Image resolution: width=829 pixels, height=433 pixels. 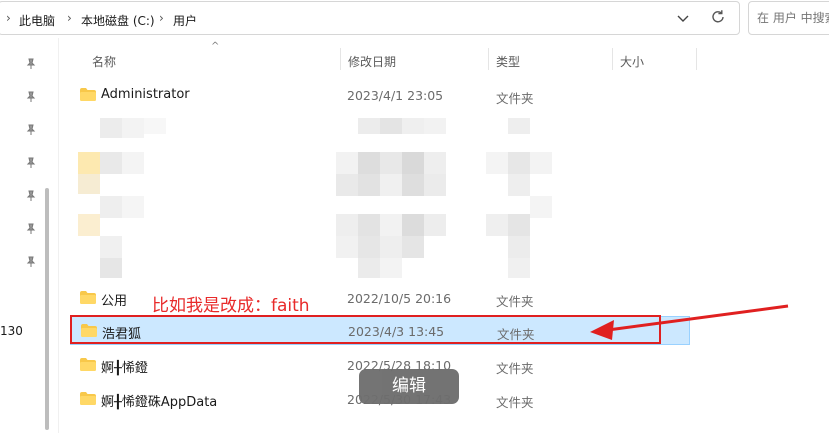 What do you see at coordinates (159, 402) in the screenshot?
I see `file-name: 婀╂悕鐙硃AppData` at bounding box center [159, 402].